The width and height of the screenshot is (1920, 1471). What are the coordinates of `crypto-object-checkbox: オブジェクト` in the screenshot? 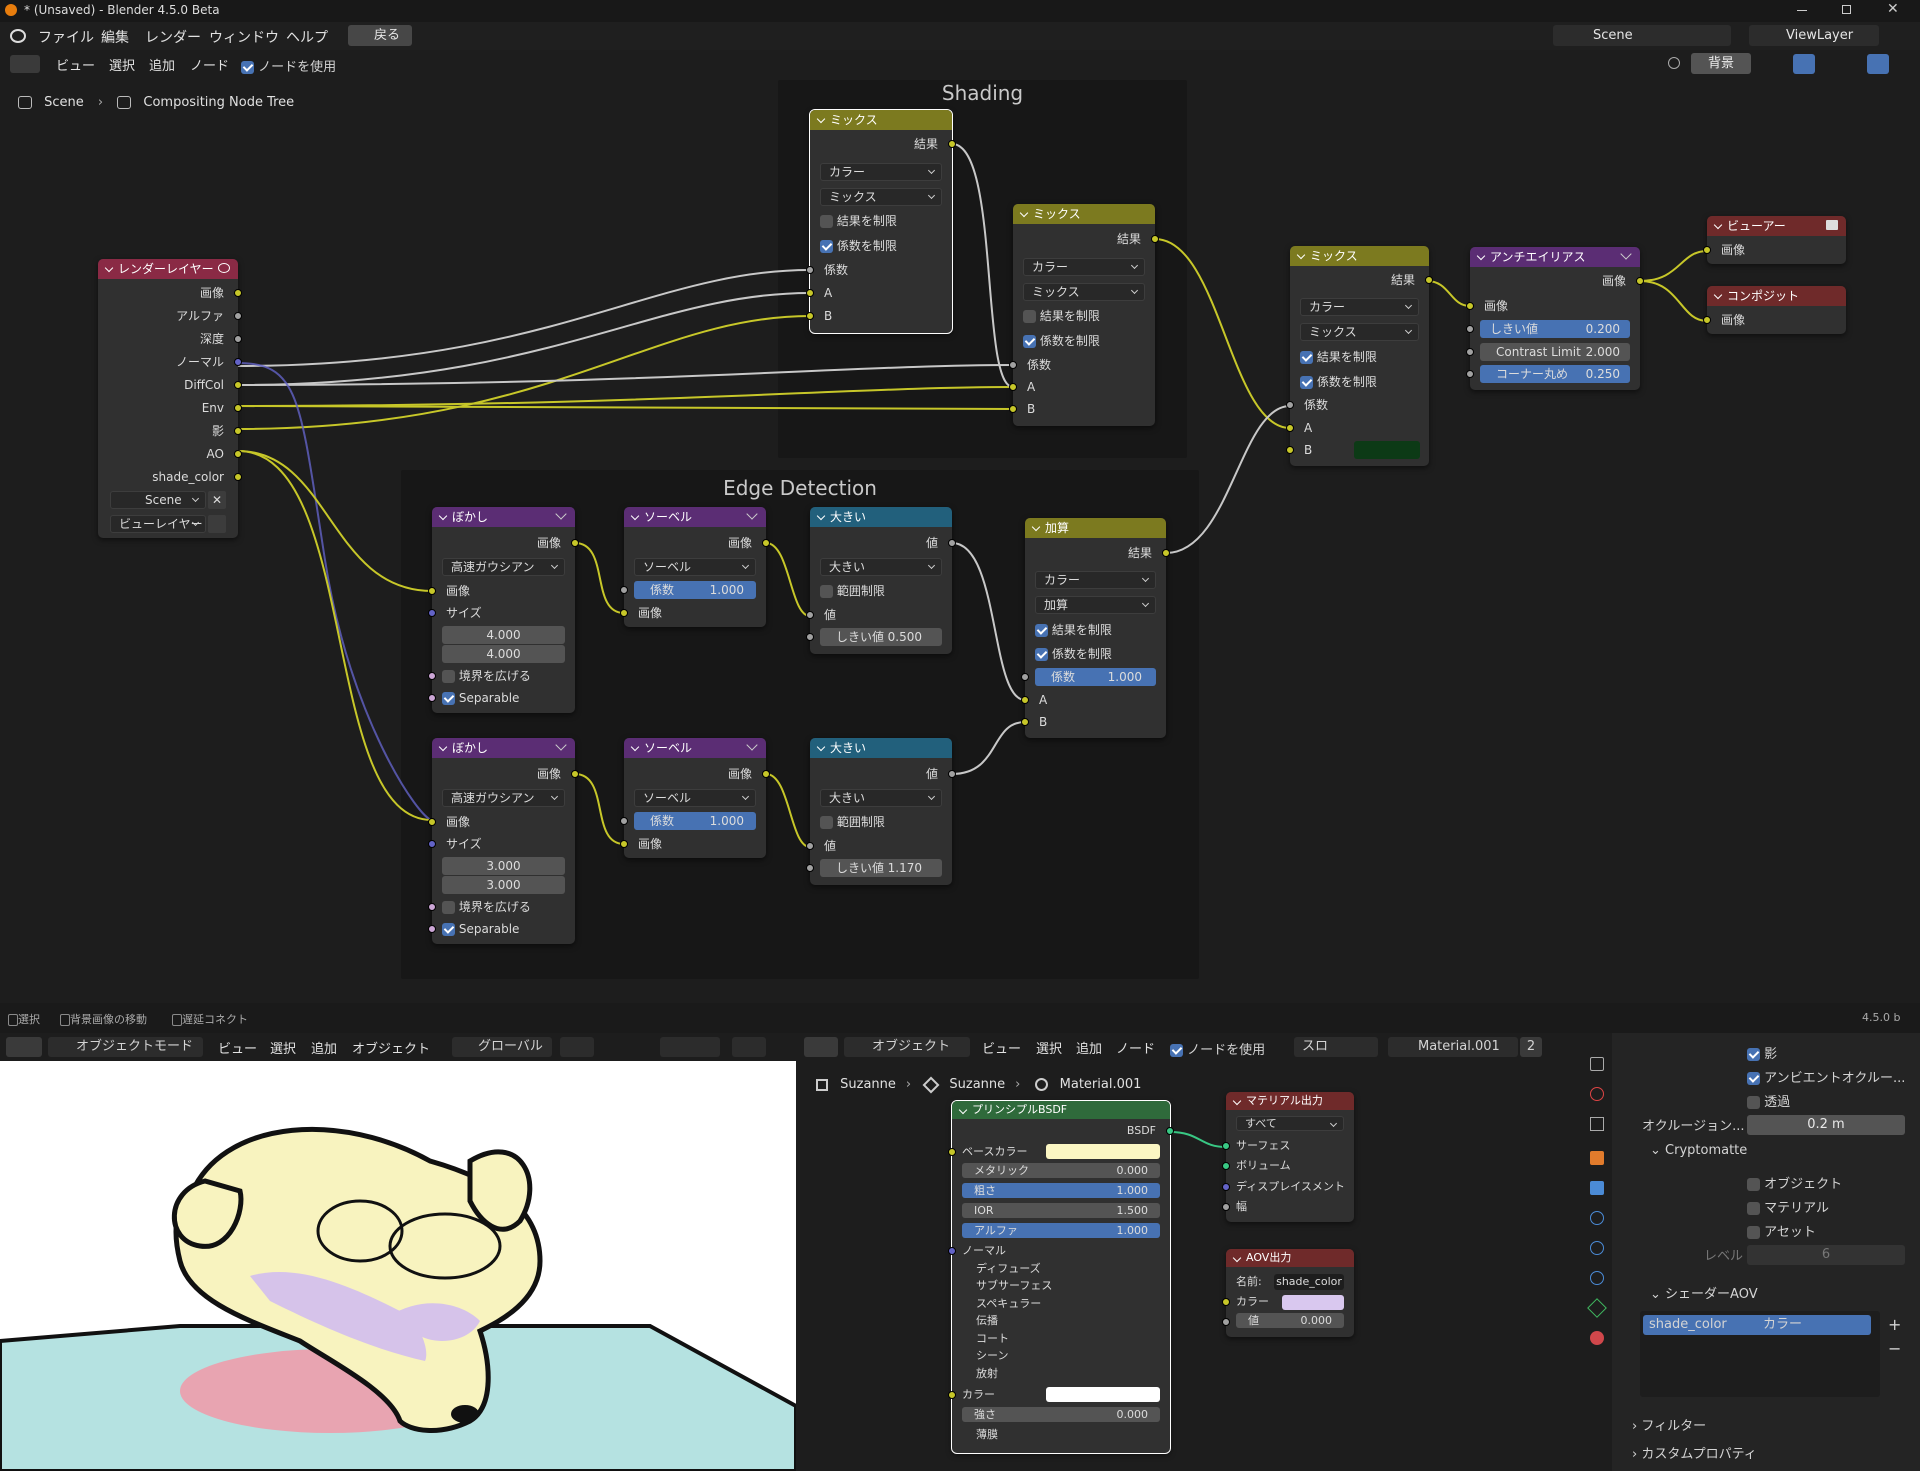 It's located at (1794, 1182).